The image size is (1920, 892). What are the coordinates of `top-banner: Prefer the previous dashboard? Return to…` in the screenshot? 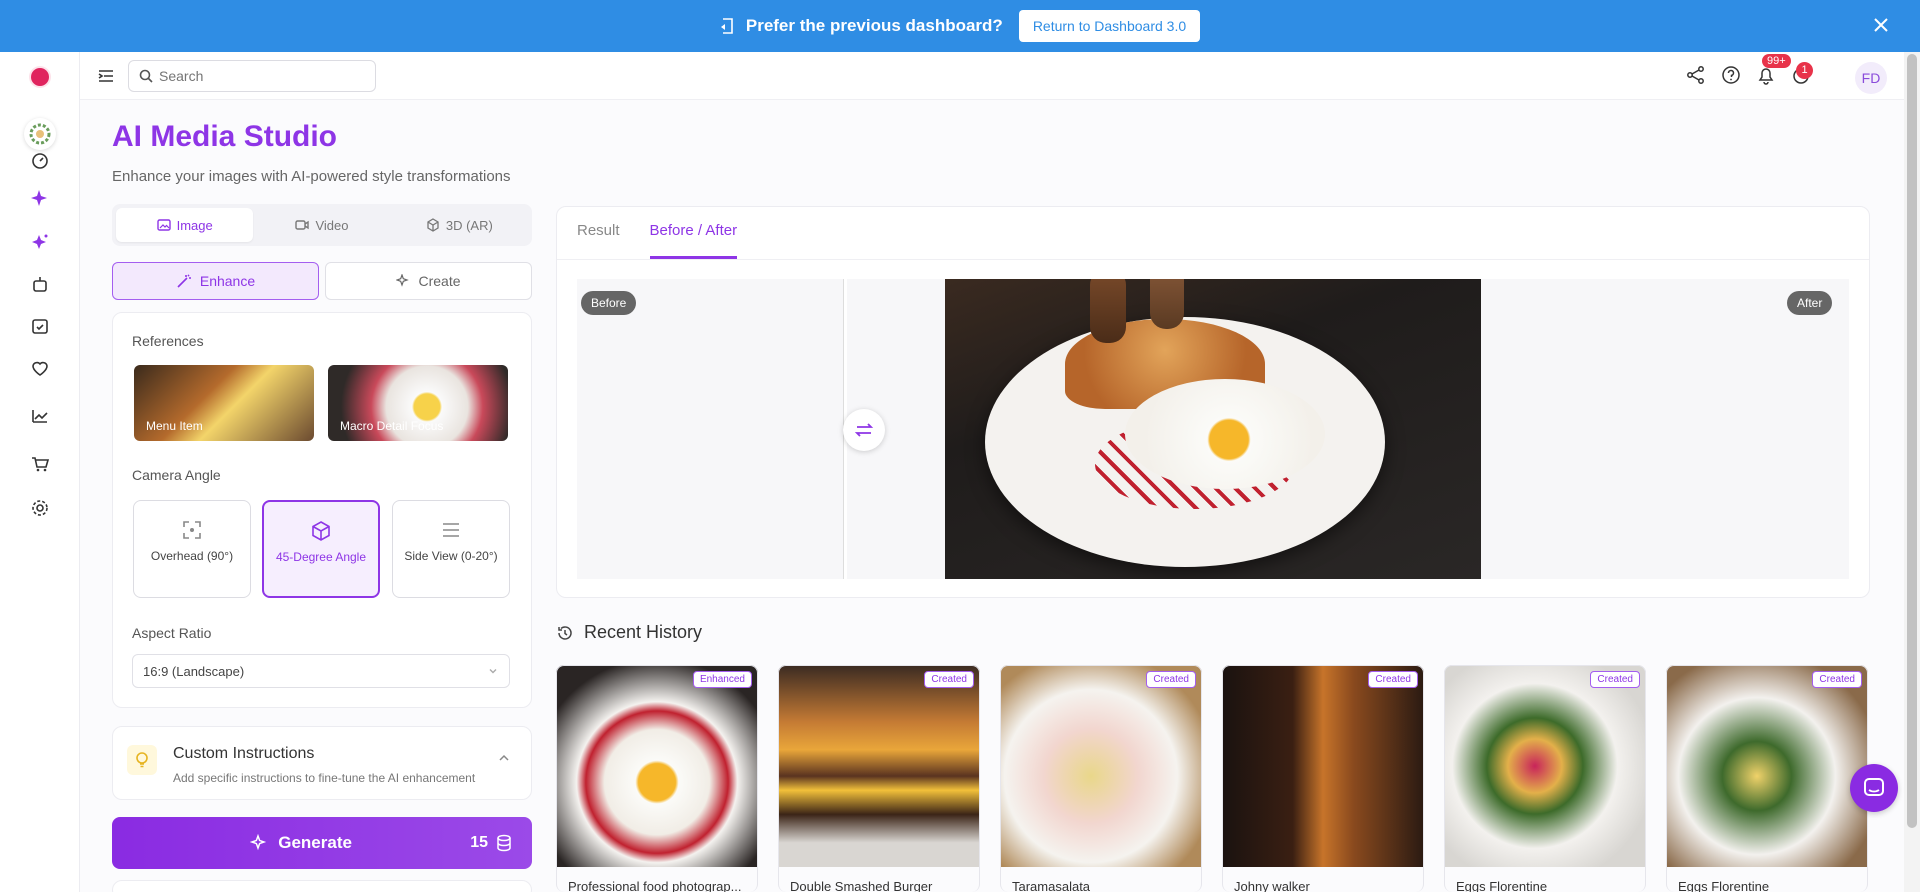 It's located at (960, 26).